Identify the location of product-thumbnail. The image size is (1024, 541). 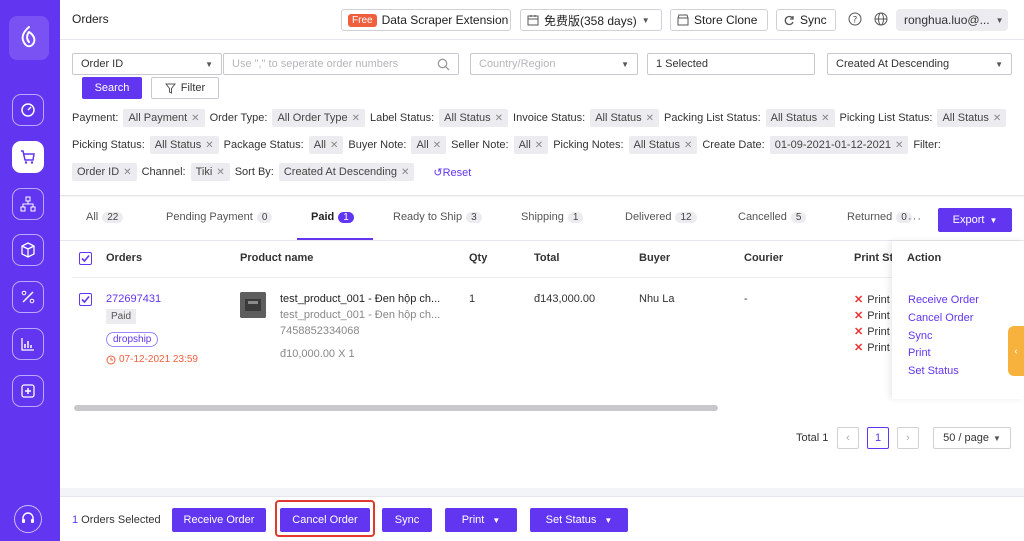
(253, 305).